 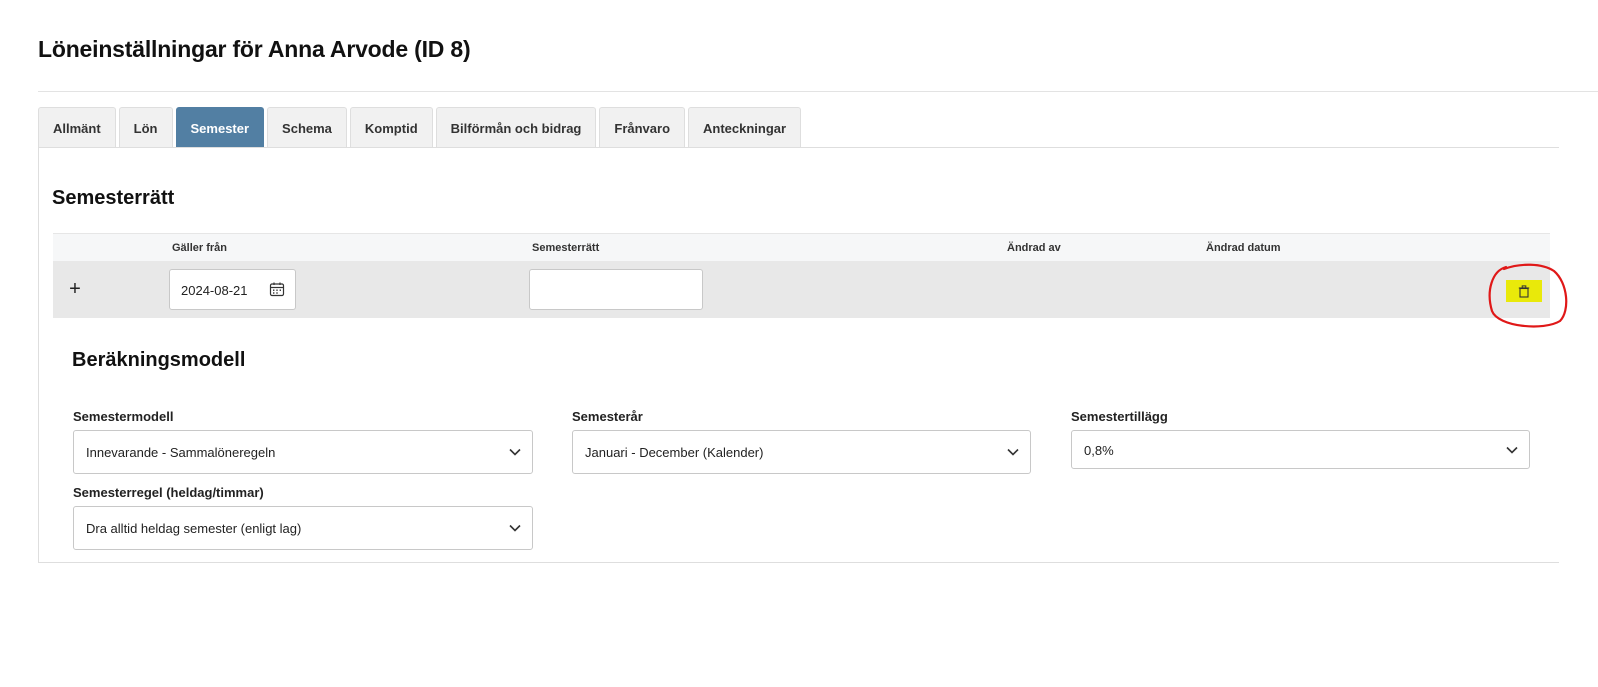 What do you see at coordinates (516, 127) in the screenshot?
I see `tab-bilforman-och-bidrag: Bilförmån och bidrag` at bounding box center [516, 127].